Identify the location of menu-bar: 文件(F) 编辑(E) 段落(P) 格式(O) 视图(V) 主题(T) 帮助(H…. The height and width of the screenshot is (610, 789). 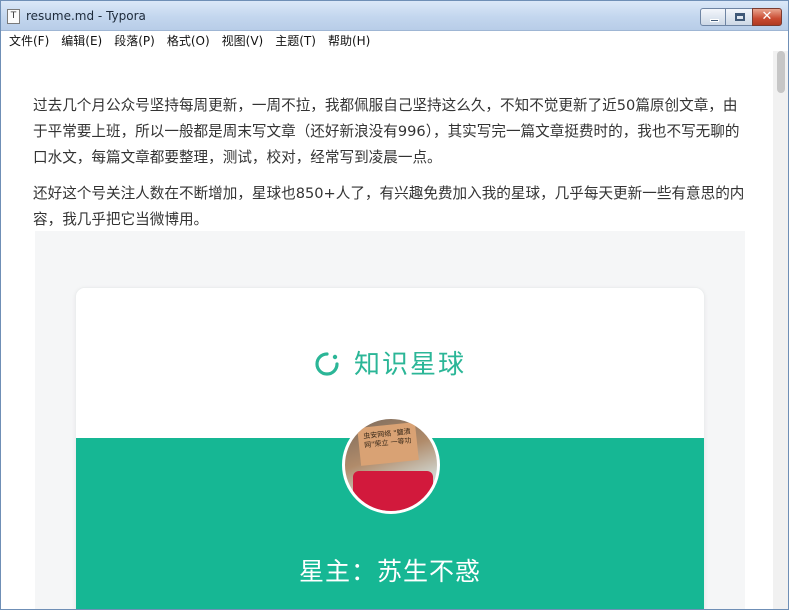
(394, 41).